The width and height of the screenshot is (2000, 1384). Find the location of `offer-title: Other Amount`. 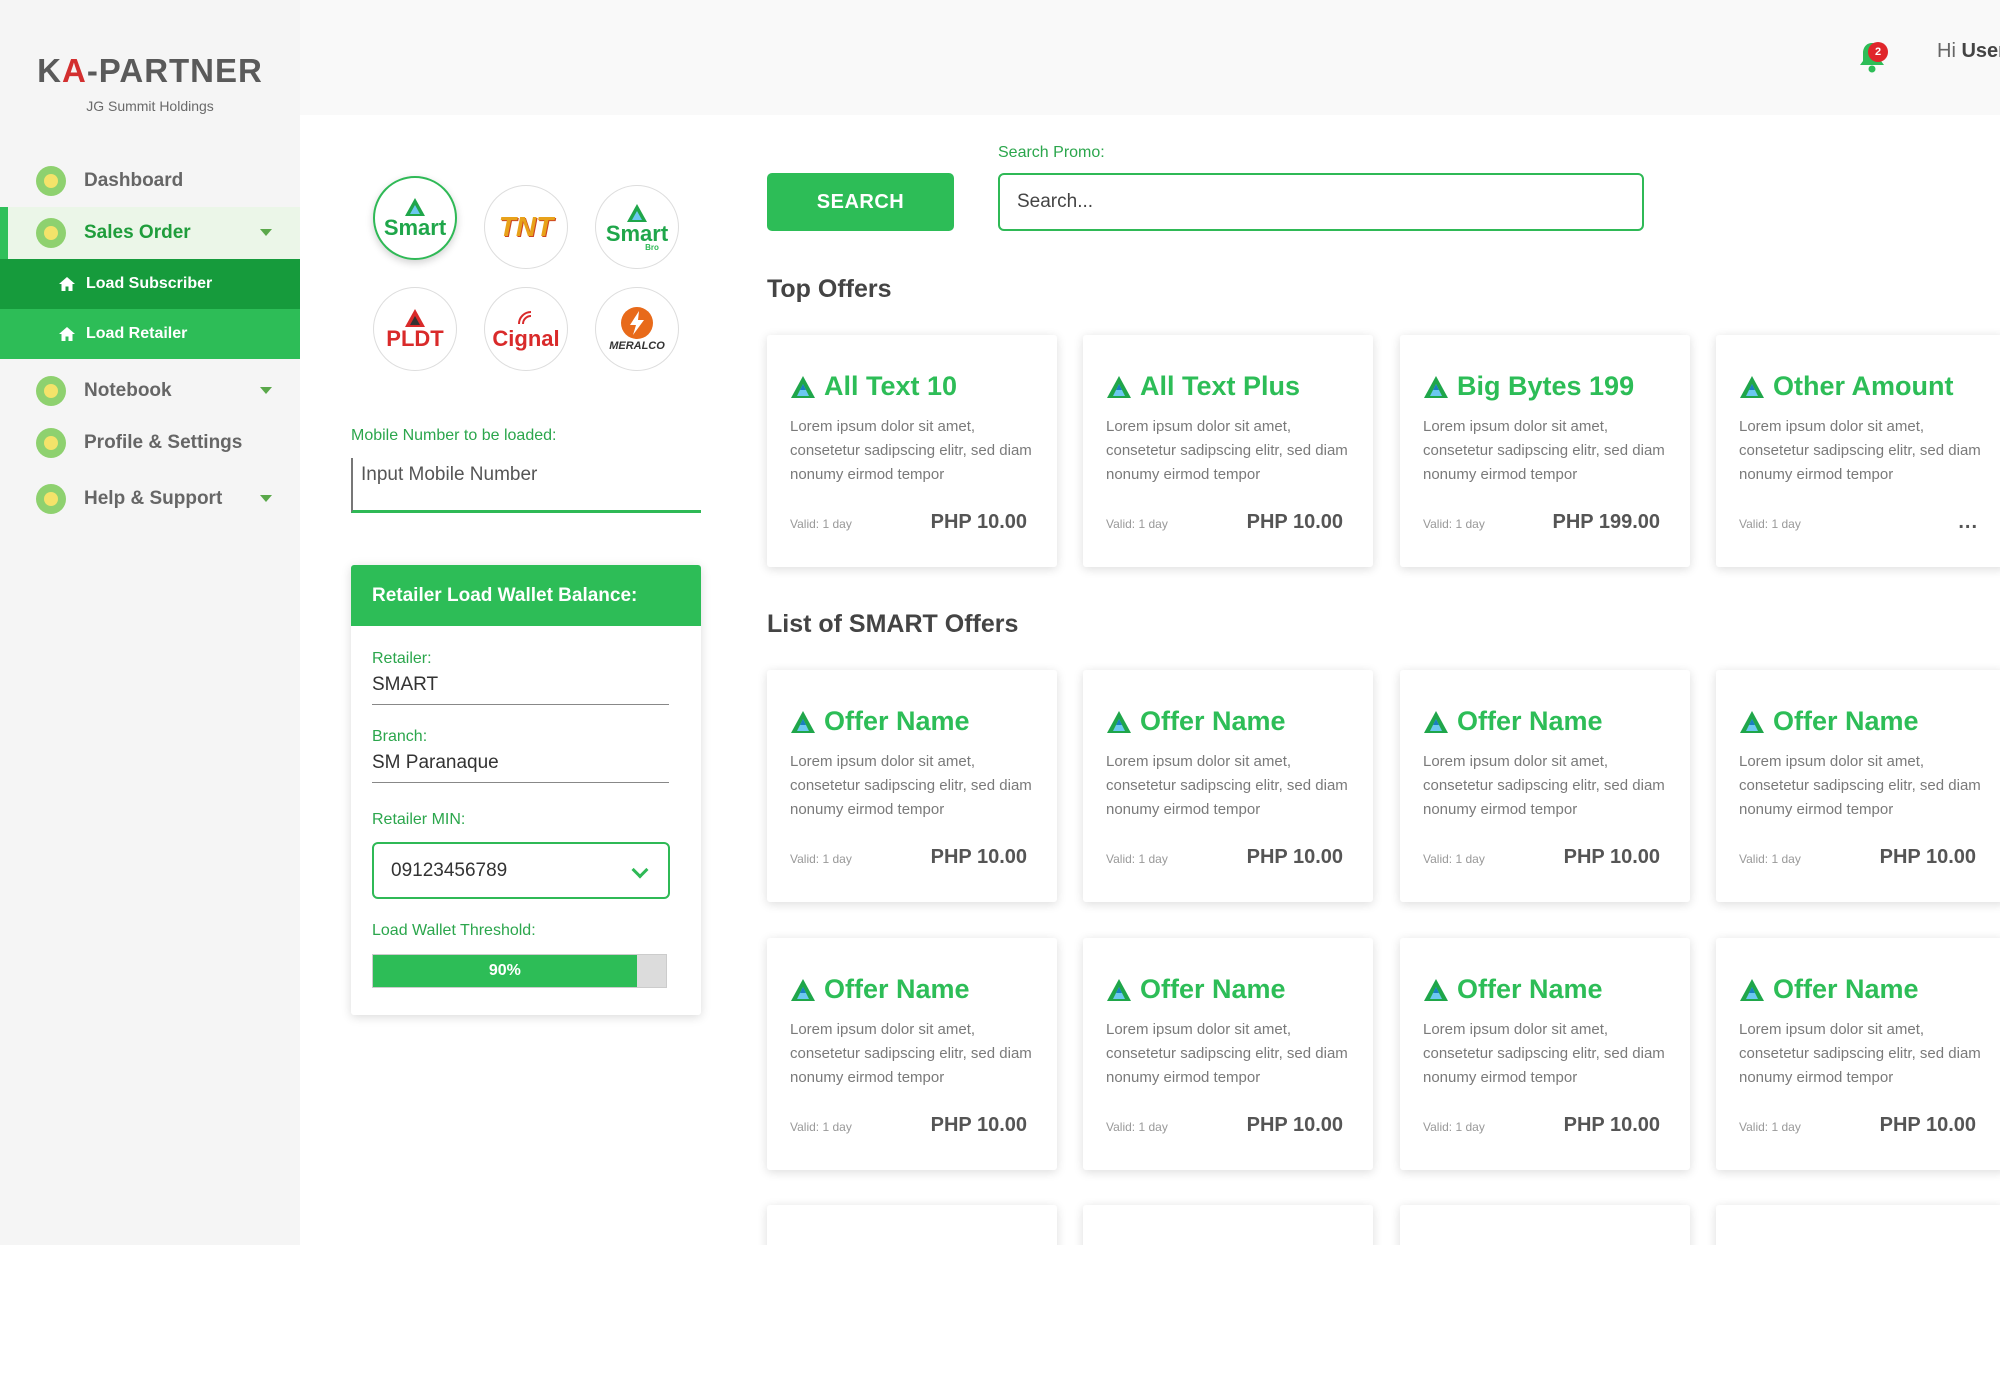

offer-title: Other Amount is located at coordinates (1846, 386).